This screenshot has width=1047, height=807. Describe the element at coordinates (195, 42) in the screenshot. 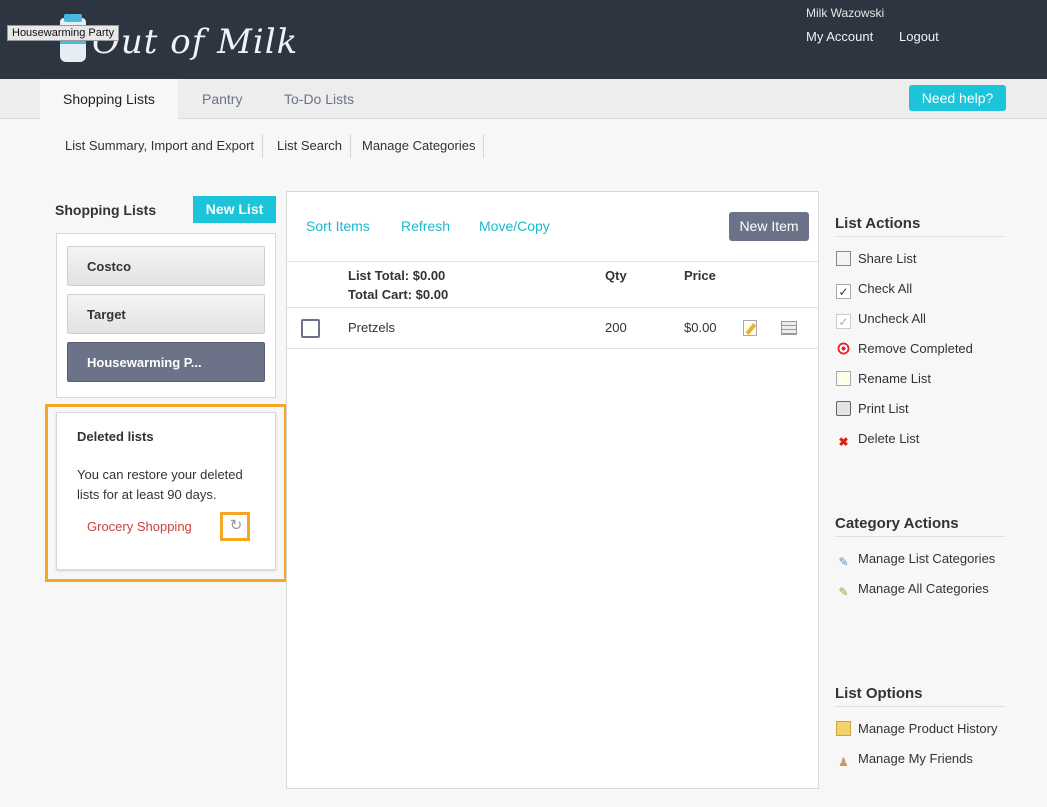

I see `app-logo: Out of Milk` at that location.